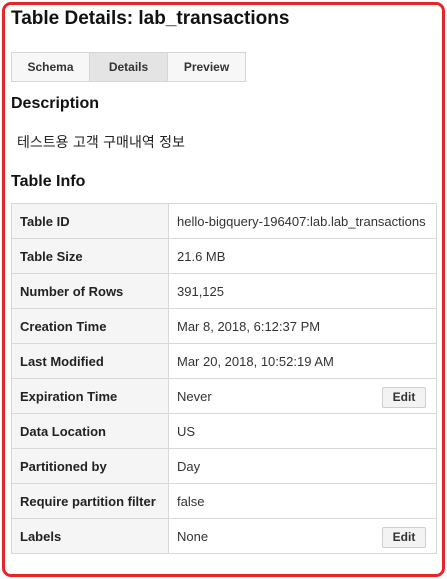  What do you see at coordinates (90, 291) in the screenshot?
I see `row-key-number-of-rows: Number of Rows` at bounding box center [90, 291].